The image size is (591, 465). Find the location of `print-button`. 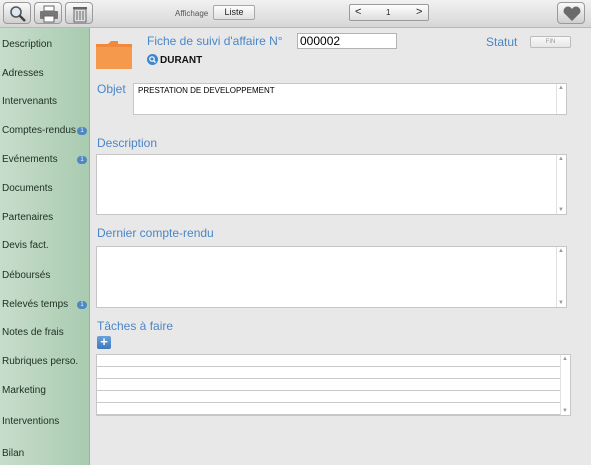

print-button is located at coordinates (48, 13).